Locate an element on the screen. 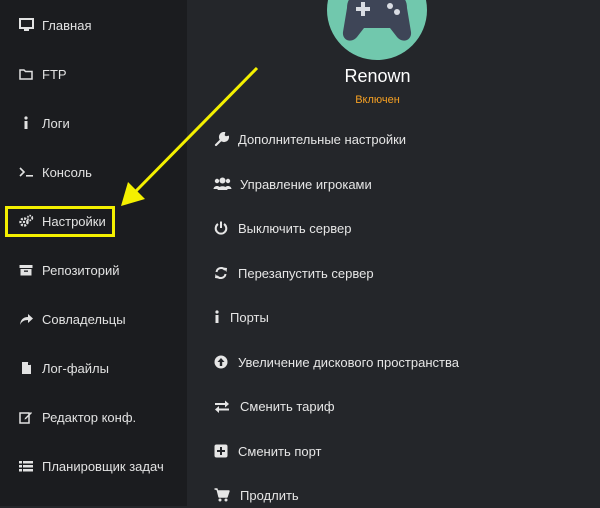  sidebar-item-label: Лог-файлы is located at coordinates (75, 368).